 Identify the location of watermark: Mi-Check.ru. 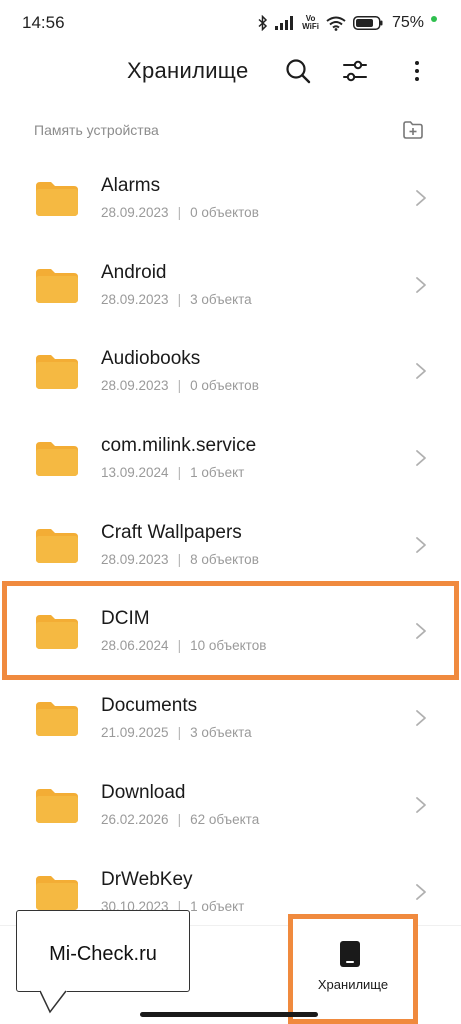
(103, 962).